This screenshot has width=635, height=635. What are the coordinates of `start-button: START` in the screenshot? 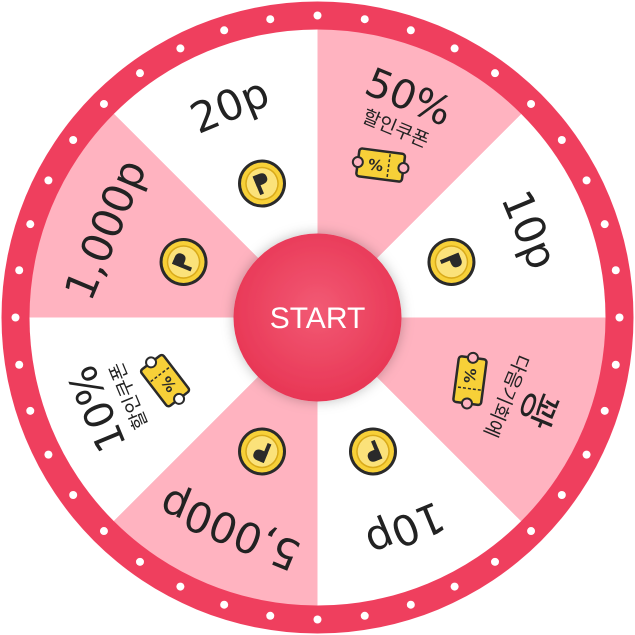 It's located at (317, 317).